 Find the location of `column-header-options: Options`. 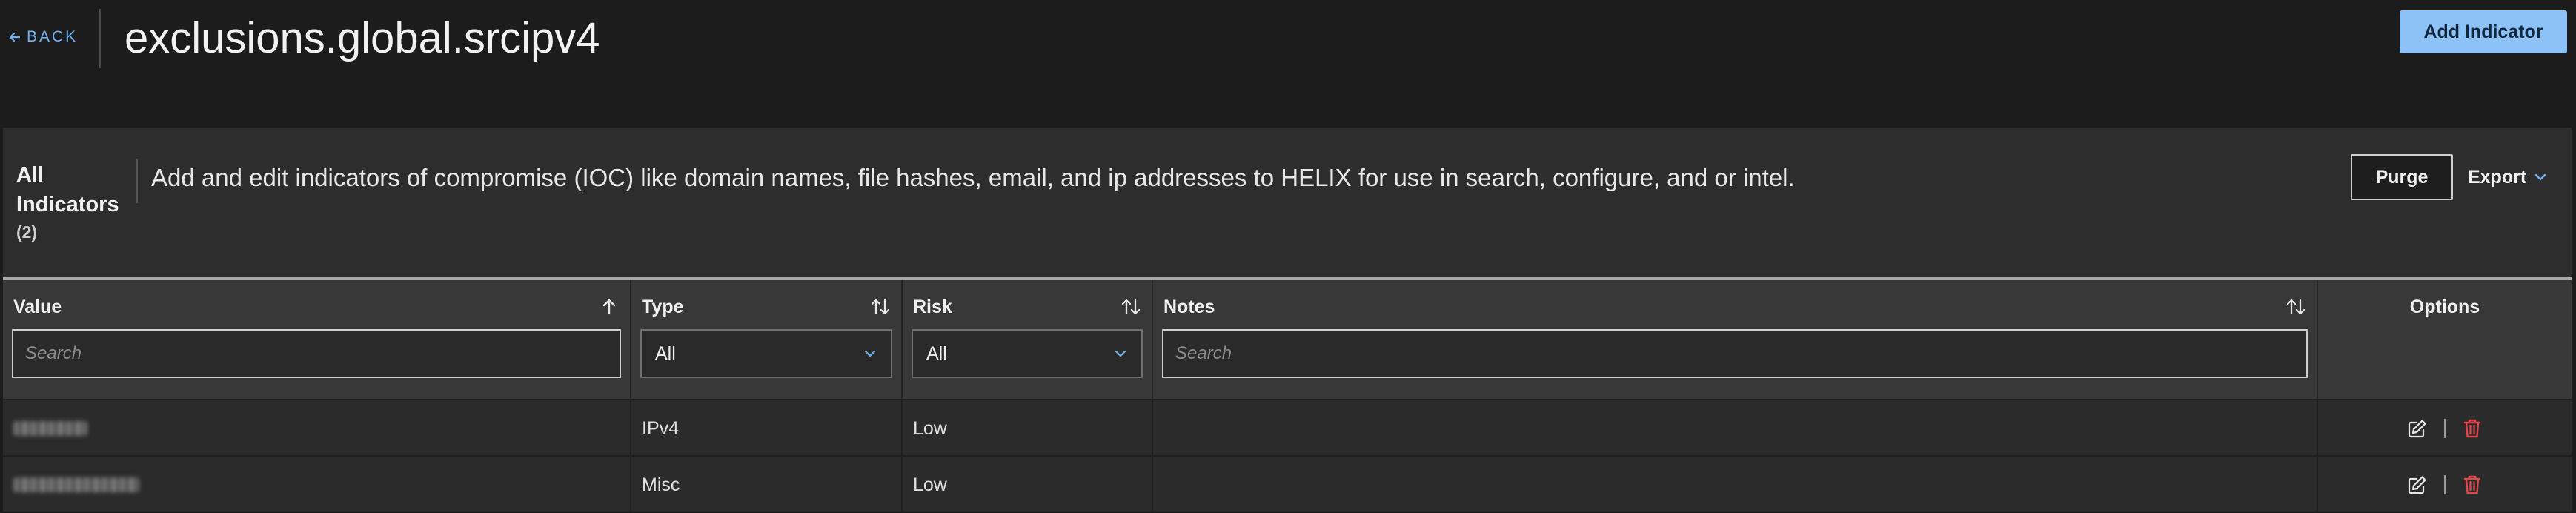

column-header-options: Options is located at coordinates (2444, 307).